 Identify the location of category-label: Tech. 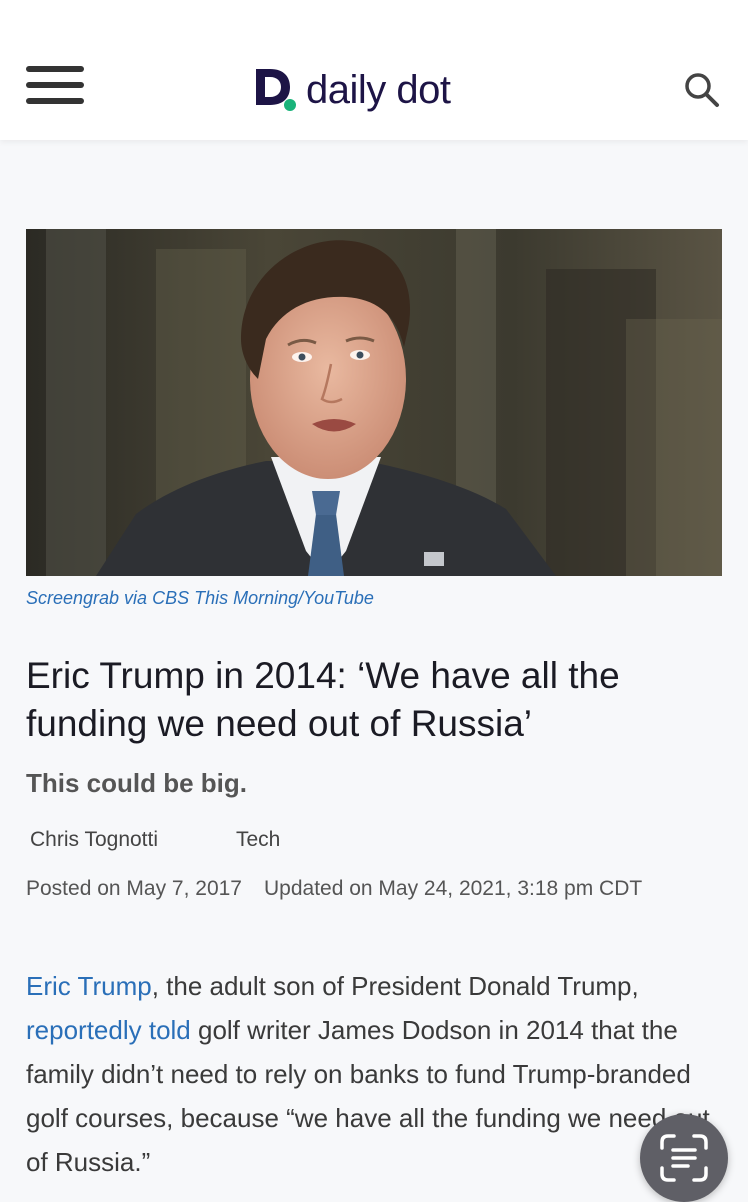
(258, 840).